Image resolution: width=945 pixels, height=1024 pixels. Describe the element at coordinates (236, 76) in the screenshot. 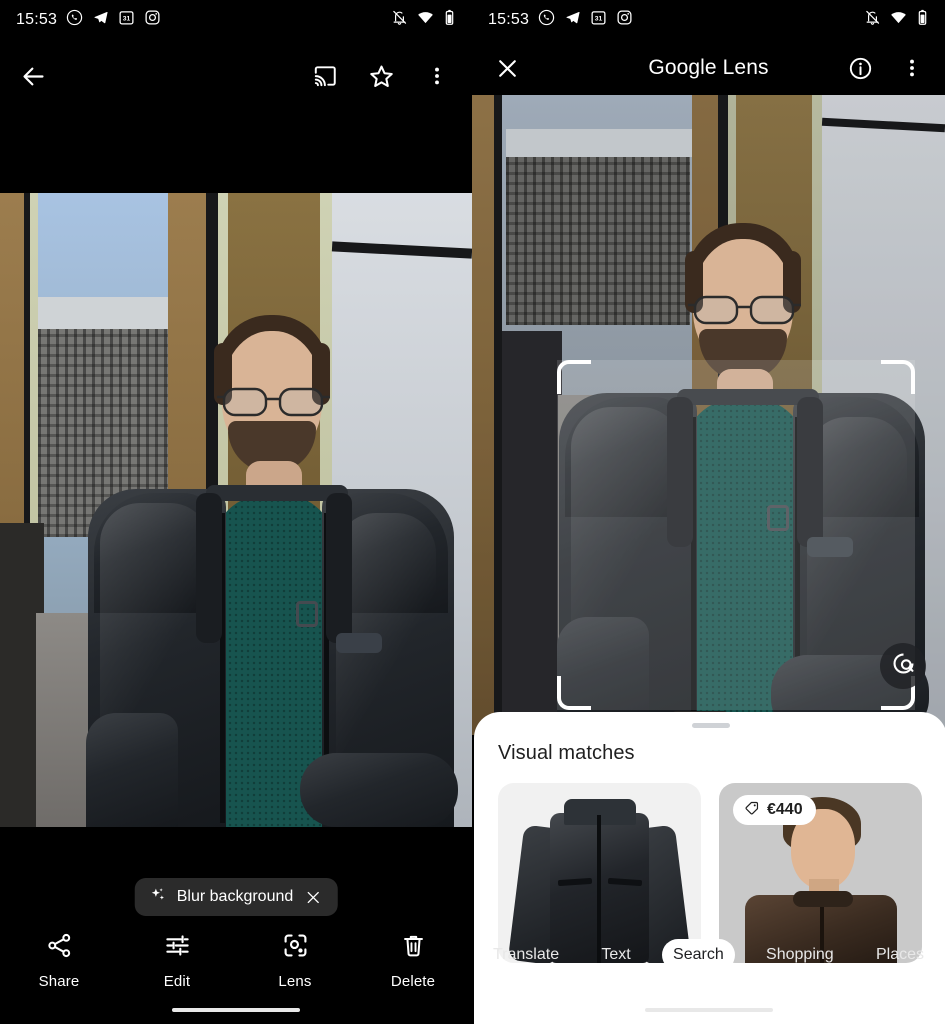

I see `photos-app-bar` at that location.